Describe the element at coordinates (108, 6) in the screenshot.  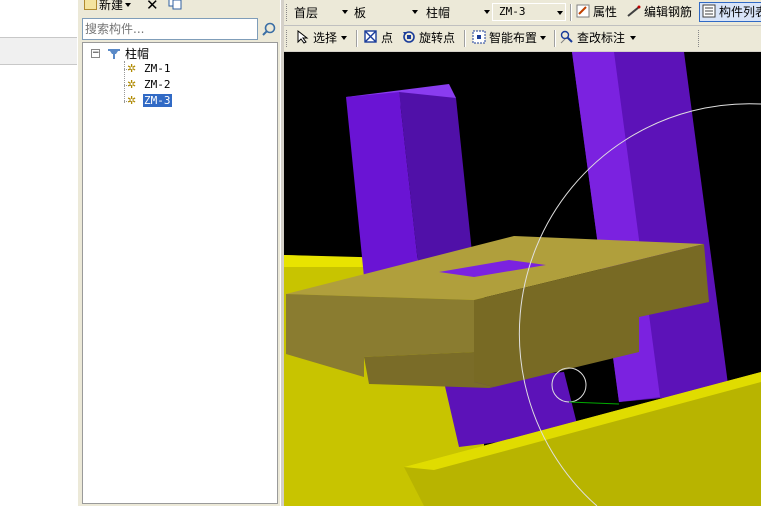
I see `new-button: 新建` at that location.